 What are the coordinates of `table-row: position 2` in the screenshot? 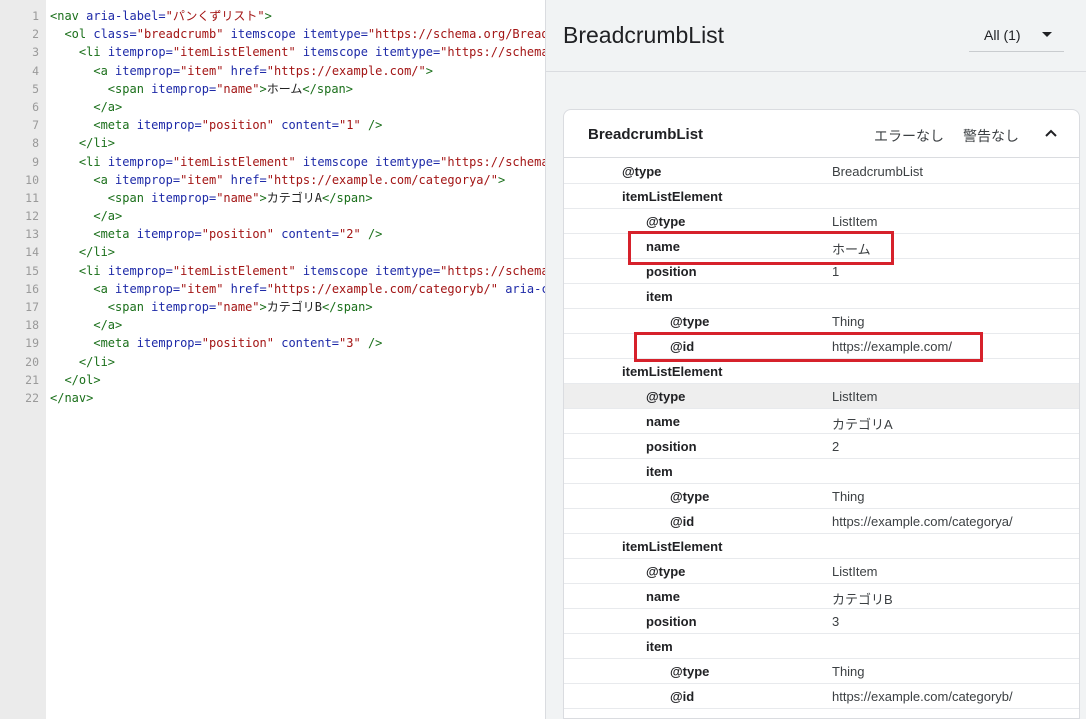 It's located at (821, 446).